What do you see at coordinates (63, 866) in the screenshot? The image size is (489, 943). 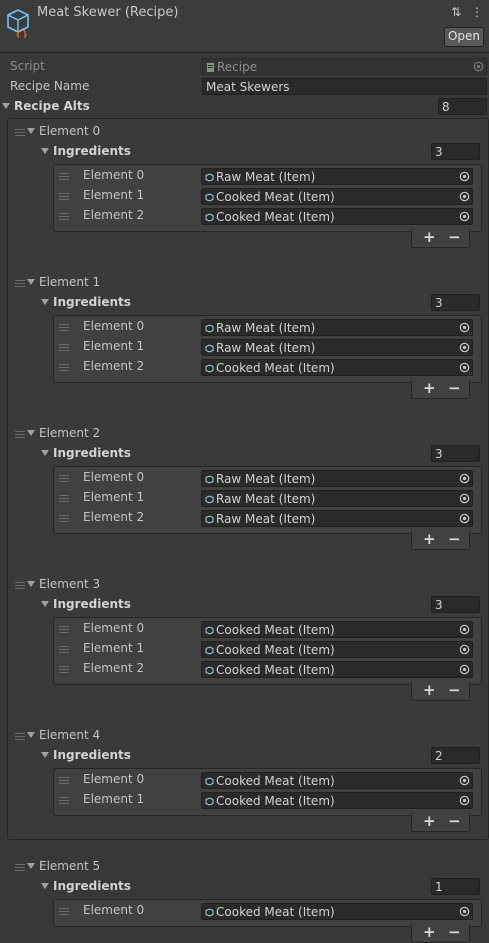 I see `element-foldout: Element 5` at bounding box center [63, 866].